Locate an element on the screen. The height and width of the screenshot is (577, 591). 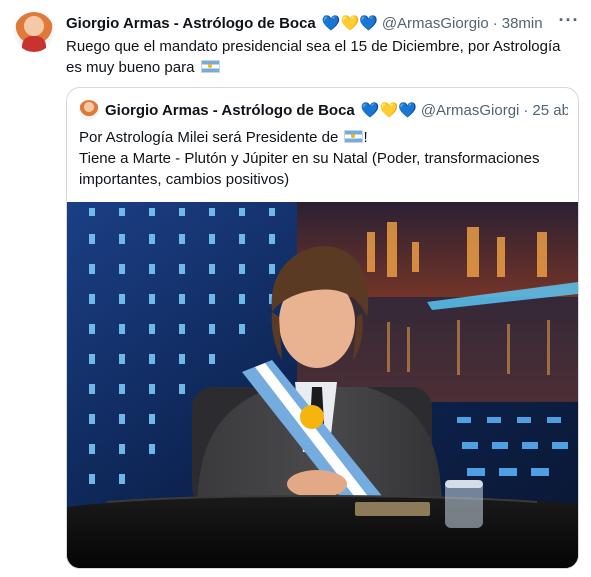
tweet-text-line: es muy bueno para is located at coordinates (321, 67).